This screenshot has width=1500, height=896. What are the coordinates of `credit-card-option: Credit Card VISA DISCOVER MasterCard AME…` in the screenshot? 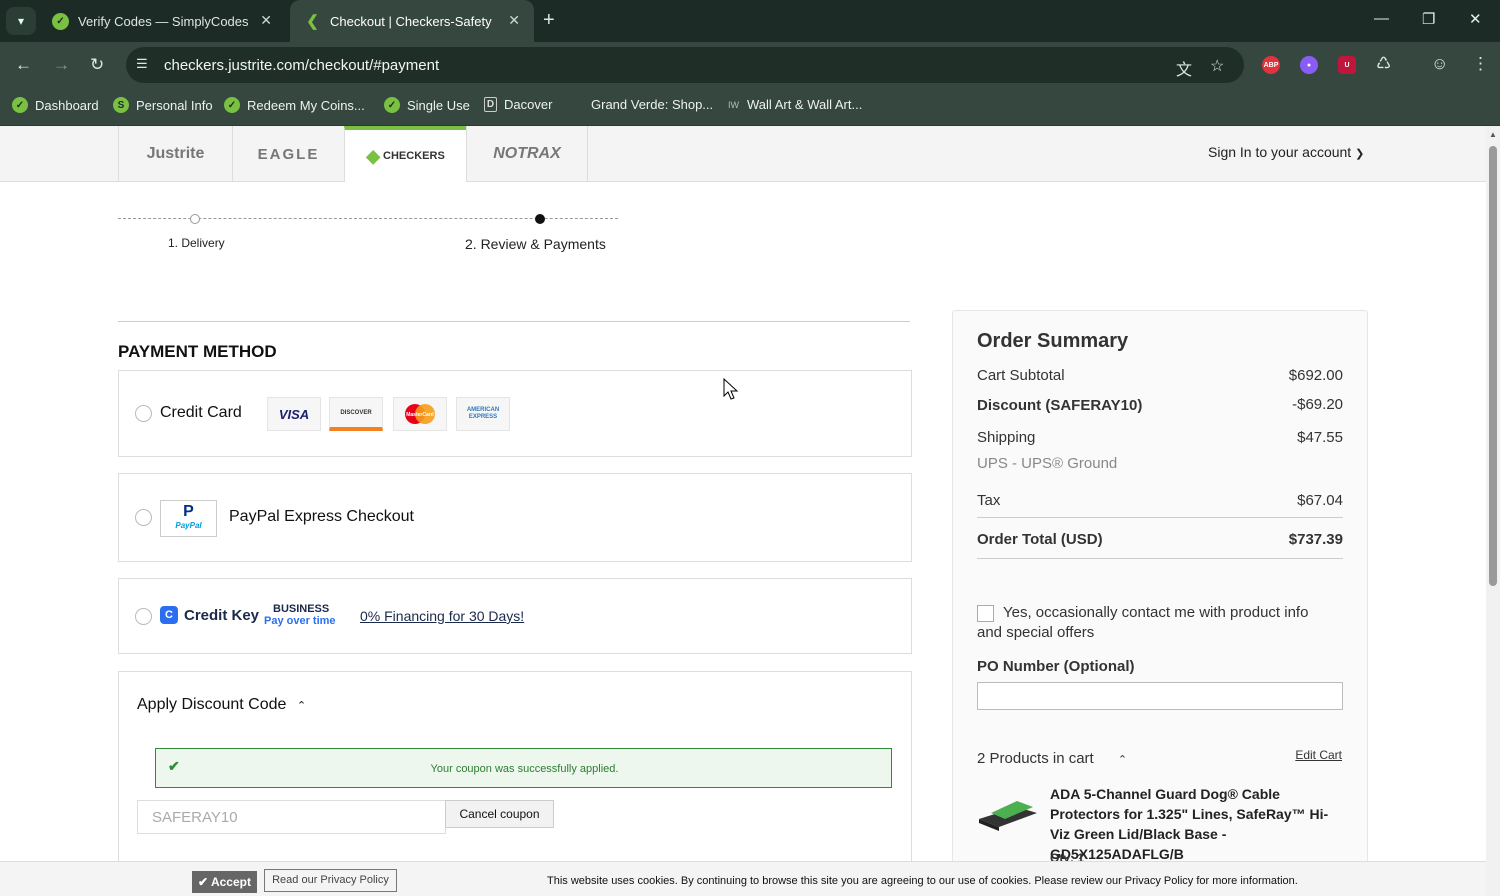 It's located at (515, 413).